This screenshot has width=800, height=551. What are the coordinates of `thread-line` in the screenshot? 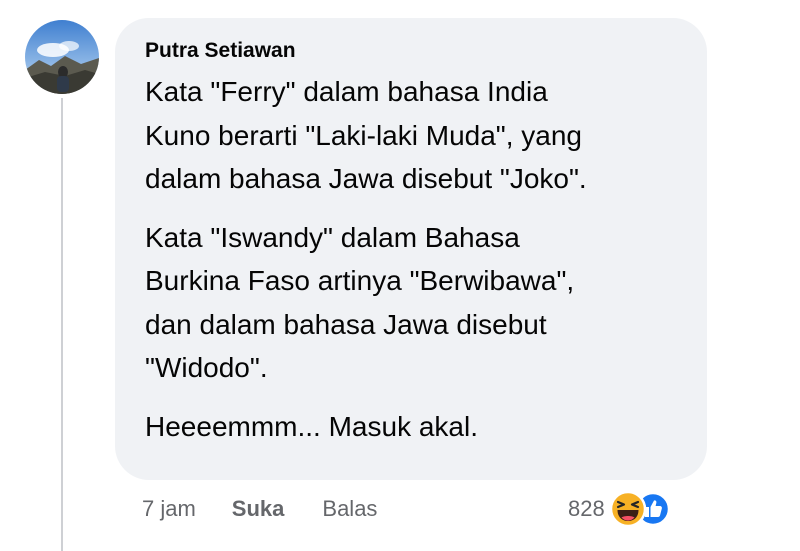 It's located at (62, 324).